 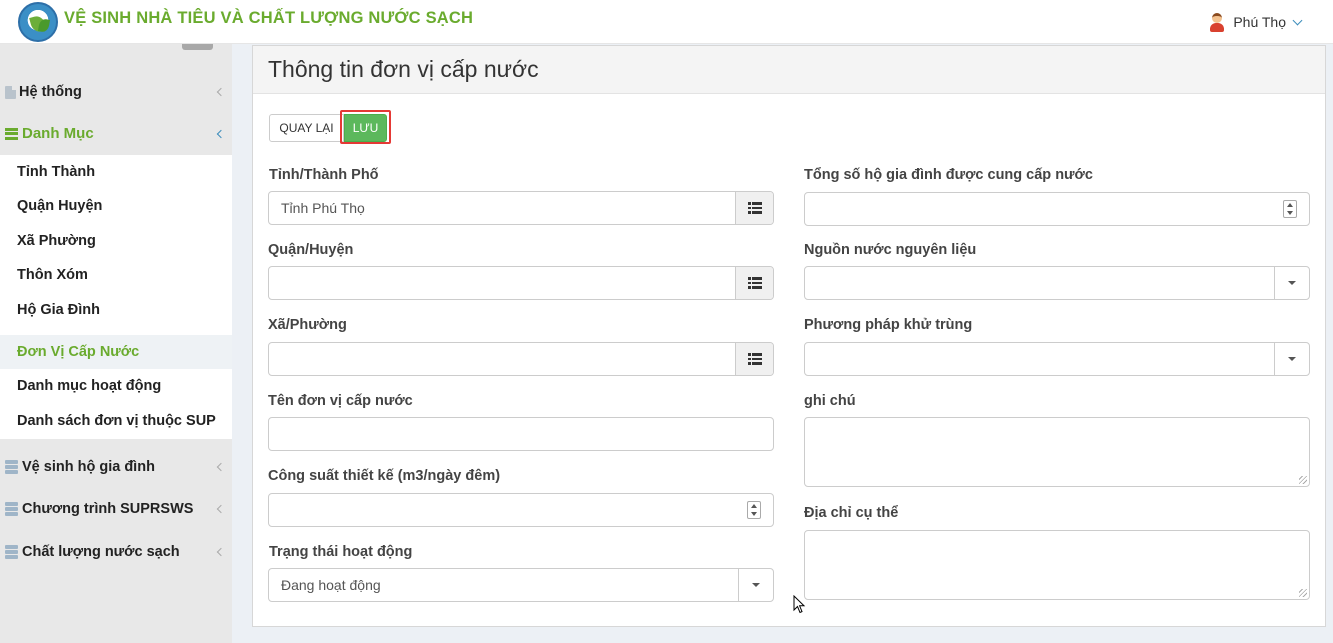 What do you see at coordinates (1259, 22) in the screenshot?
I see `user-name: Phú Thọ` at bounding box center [1259, 22].